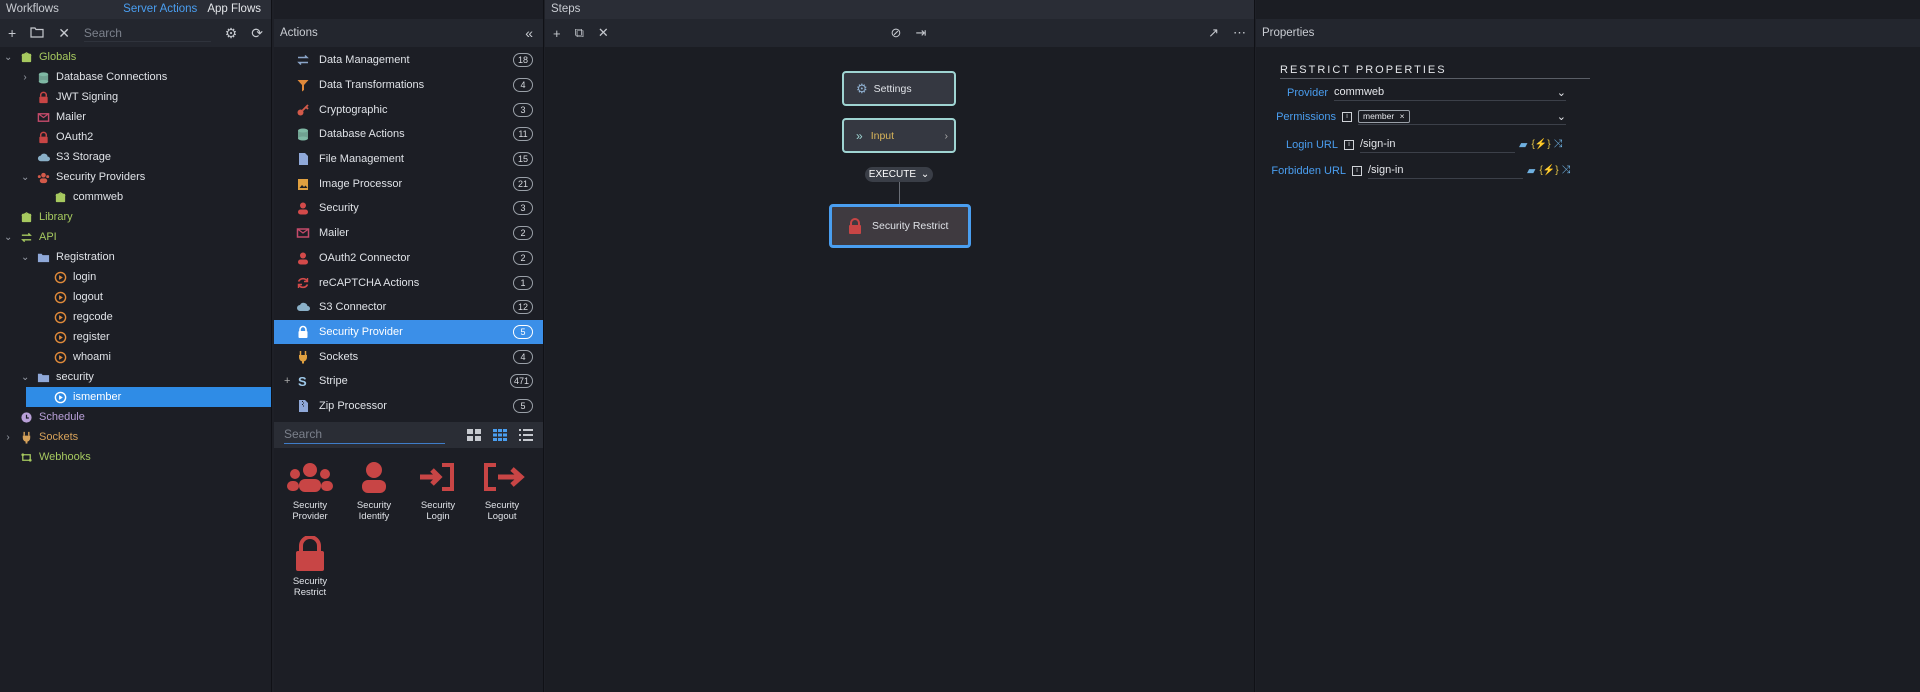 This screenshot has height=692, width=1920. What do you see at coordinates (1402, 116) in the screenshot?
I see `remove-tag-icon: ×` at bounding box center [1402, 116].